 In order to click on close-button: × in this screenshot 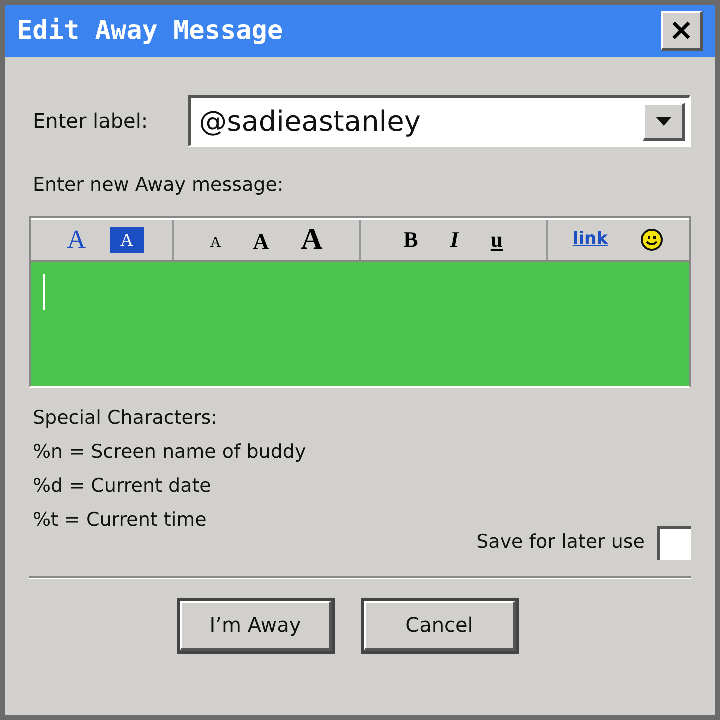, I will do `click(682, 31)`.